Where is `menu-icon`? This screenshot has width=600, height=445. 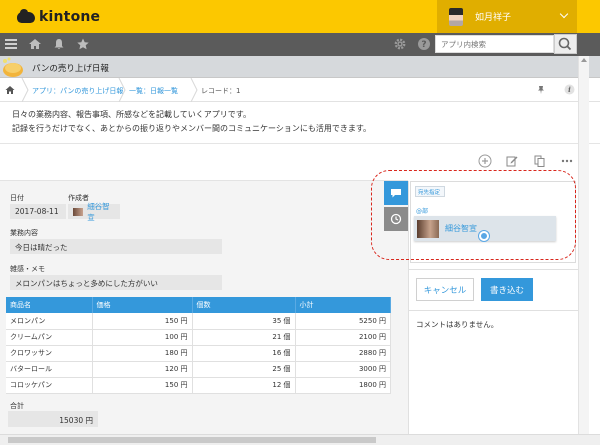
menu-icon is located at coordinates (11, 44).